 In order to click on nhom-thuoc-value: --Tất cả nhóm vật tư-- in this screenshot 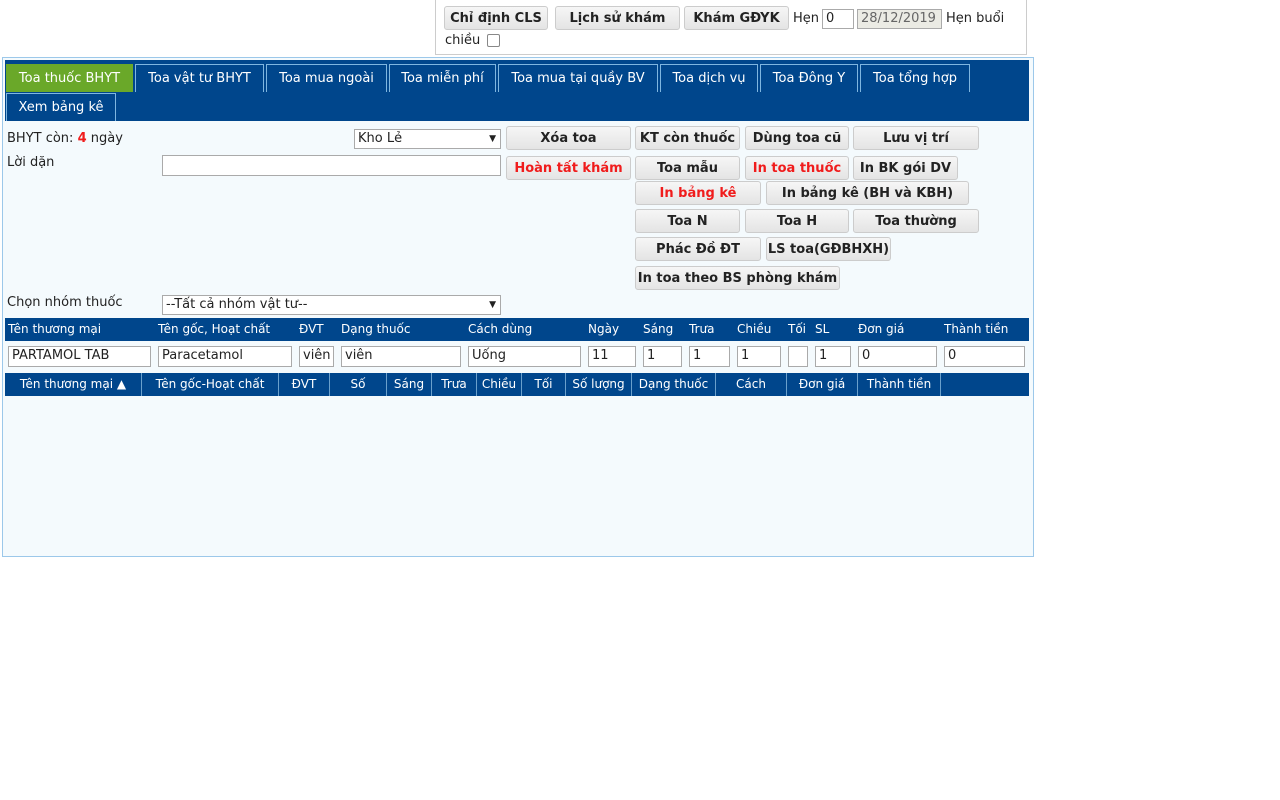, I will do `click(237, 304)`.